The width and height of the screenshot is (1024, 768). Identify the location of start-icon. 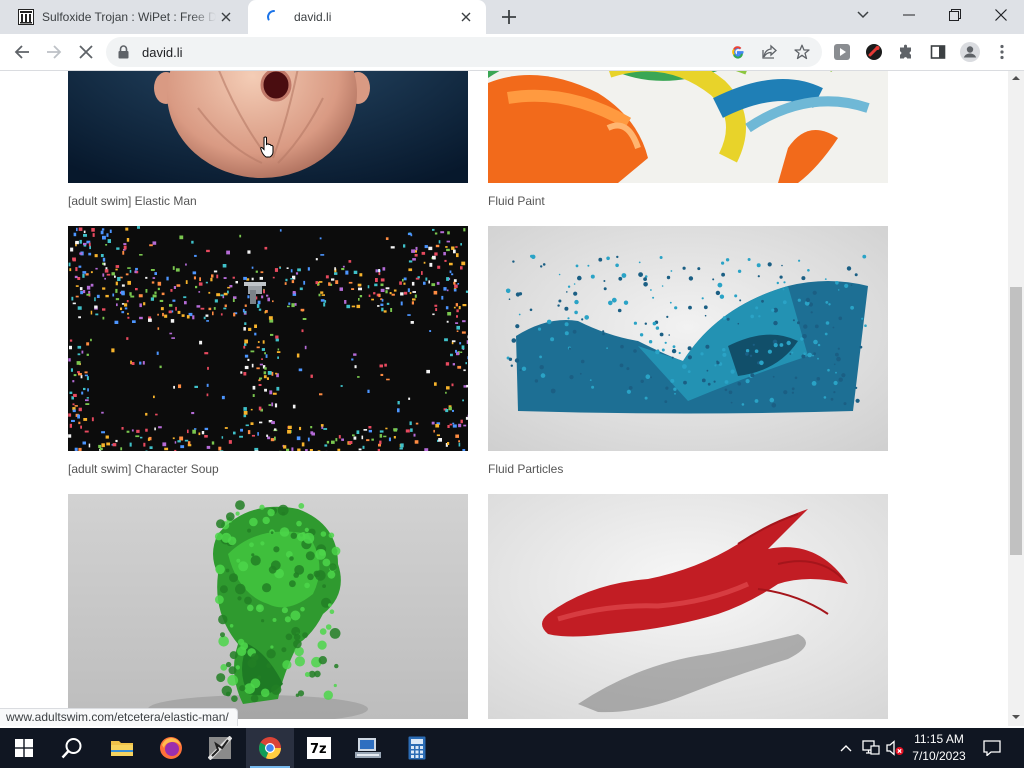
(24, 748).